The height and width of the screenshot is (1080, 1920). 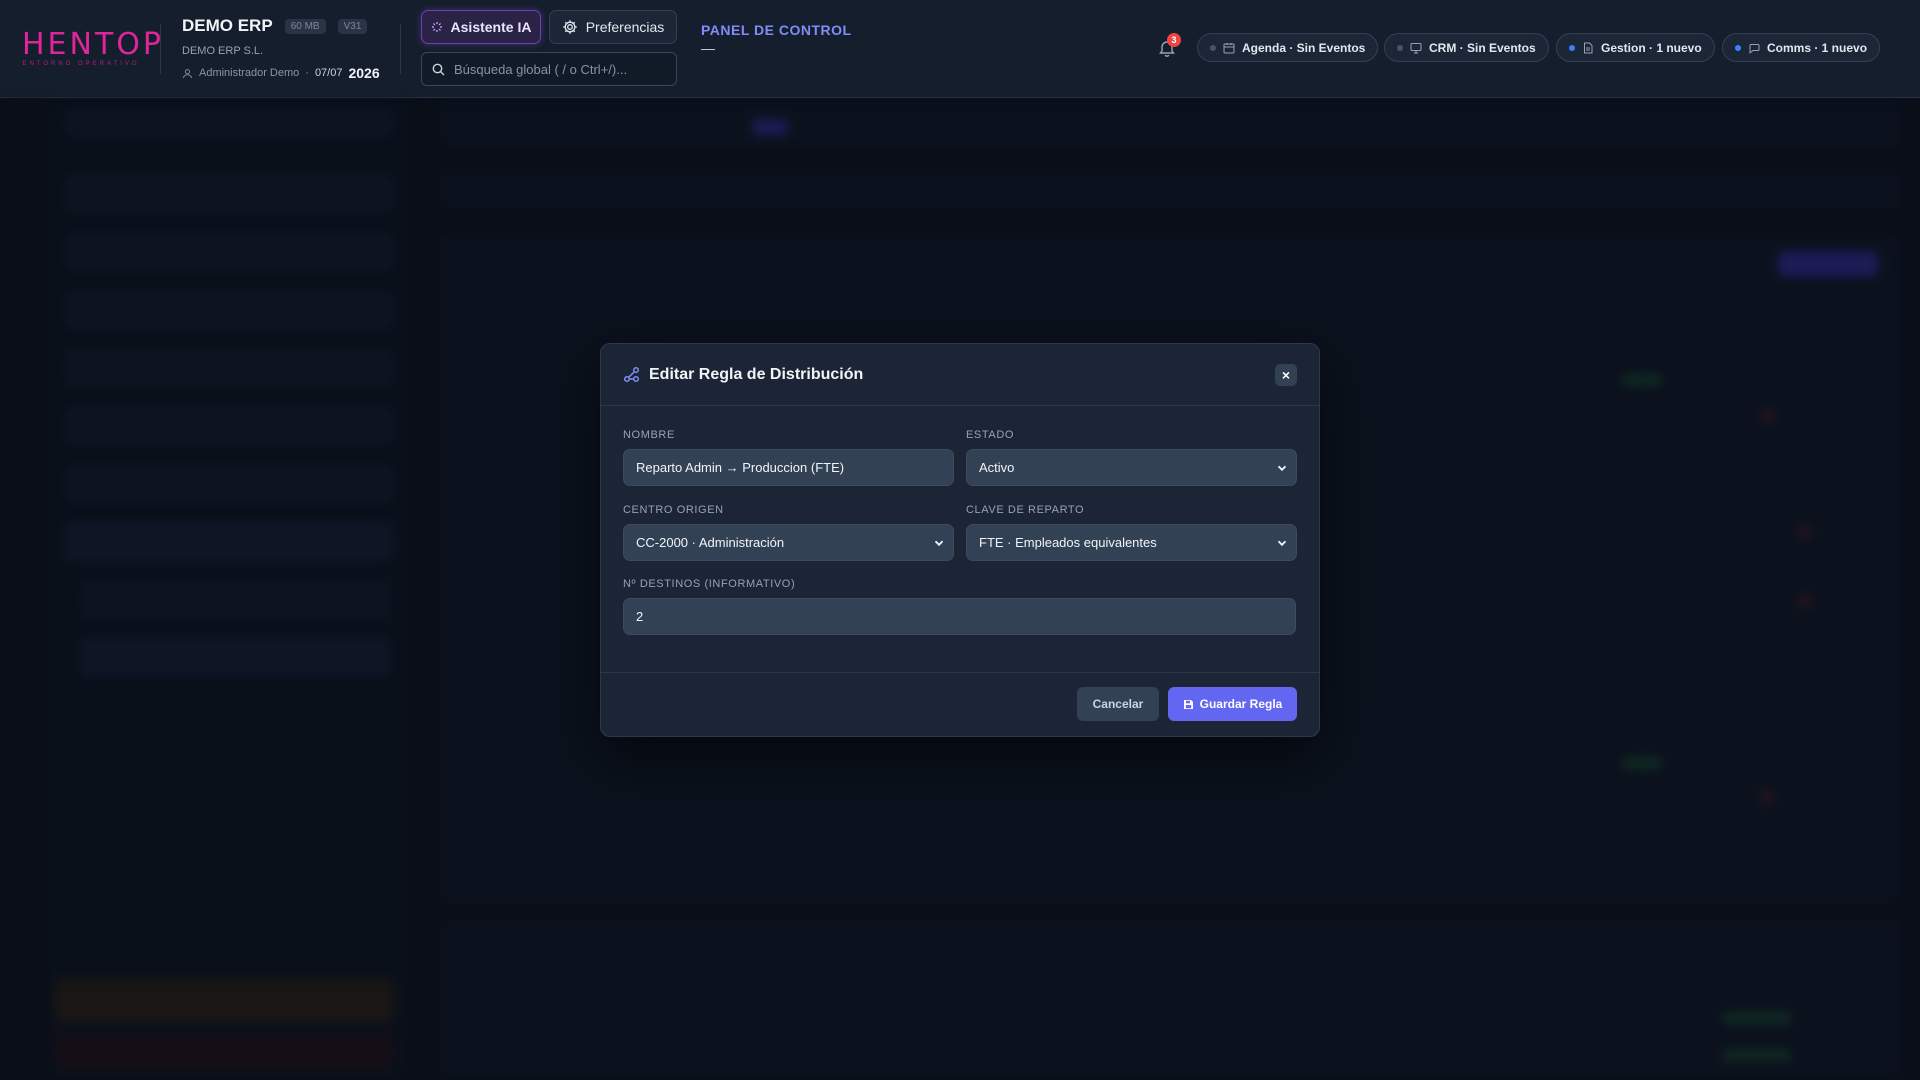 I want to click on crm-pill: CRM · Sin Eventos, so click(x=1466, y=47).